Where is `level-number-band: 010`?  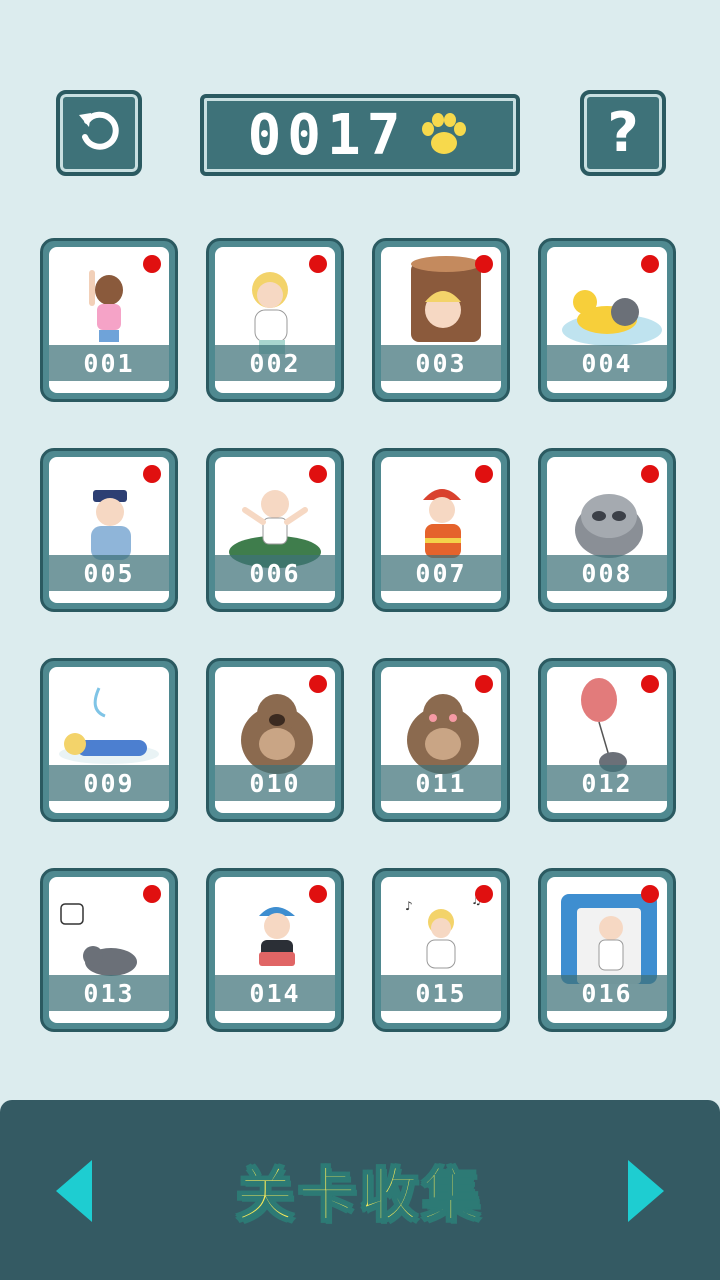 level-number-band: 010 is located at coordinates (275, 783).